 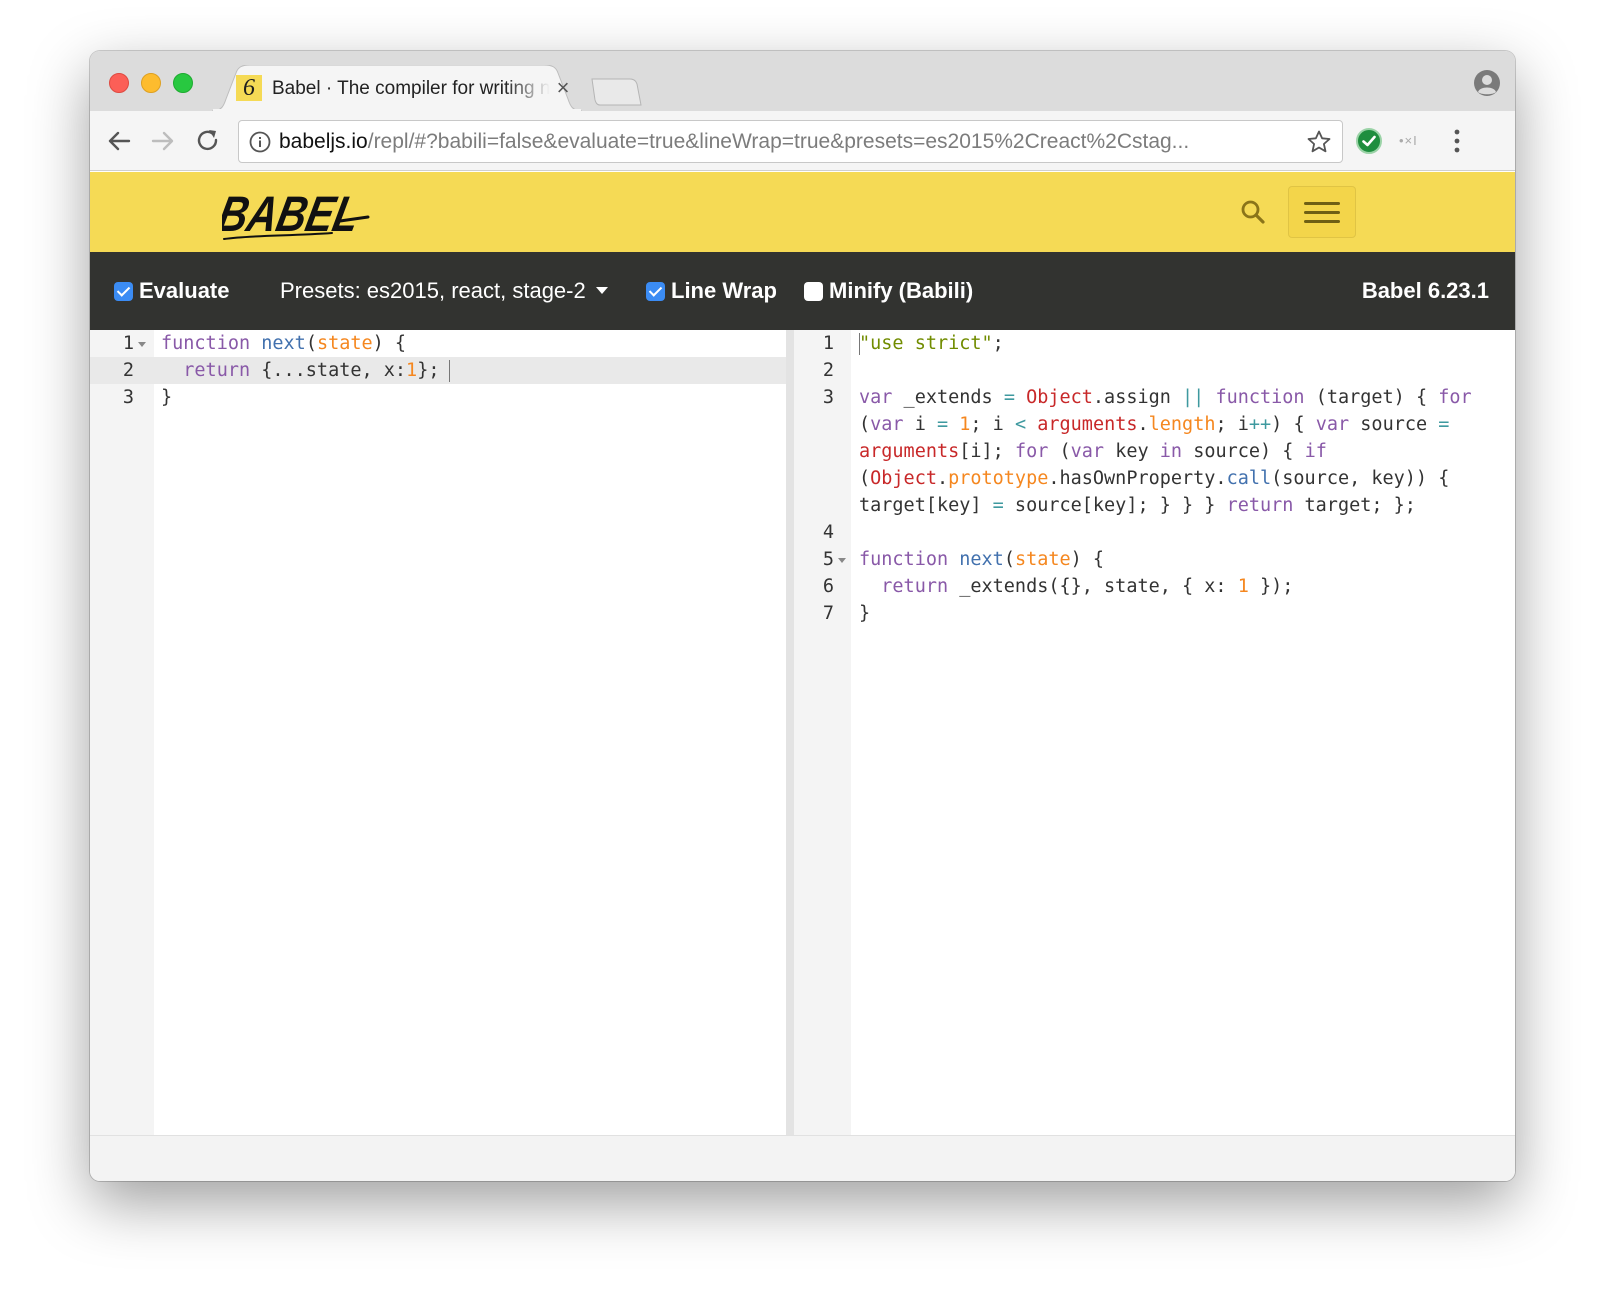 I want to click on line-wrap-option: Line Wrap, so click(x=711, y=291).